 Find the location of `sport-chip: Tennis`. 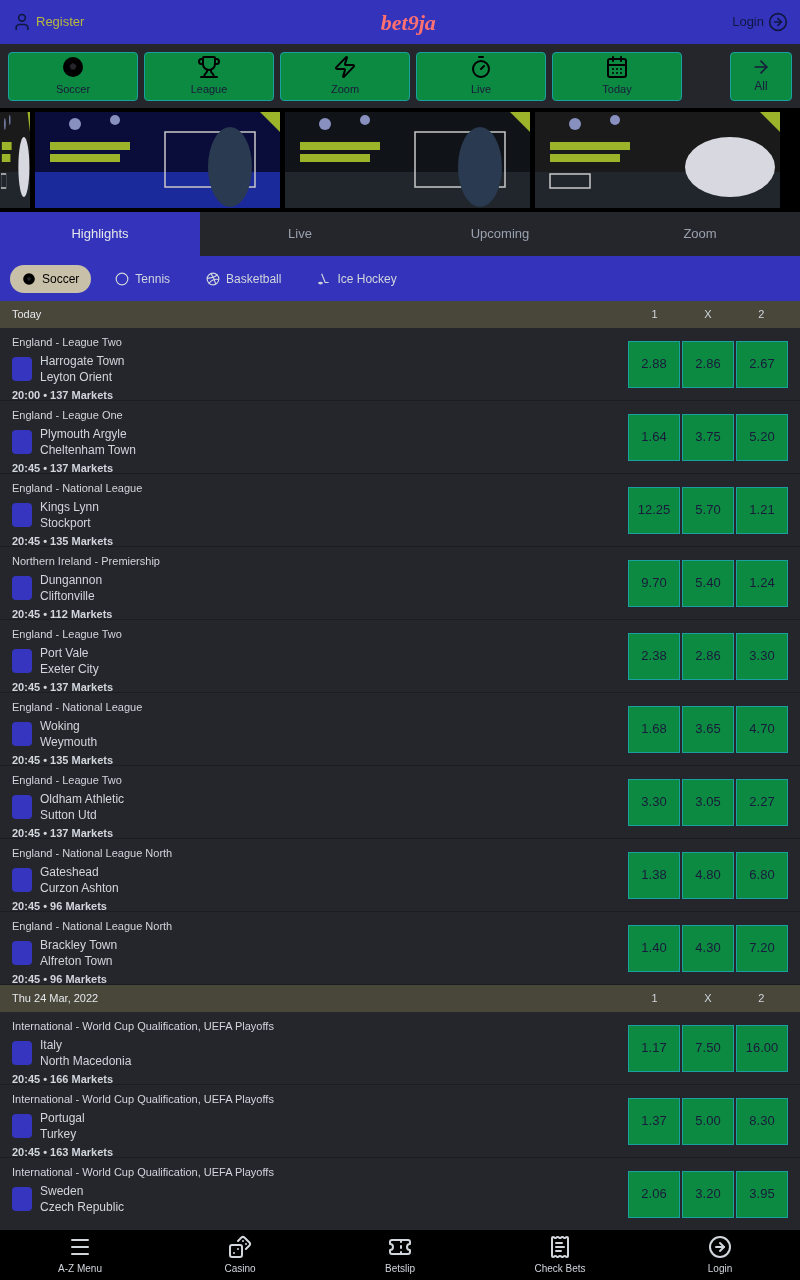

sport-chip: Tennis is located at coordinates (143, 278).